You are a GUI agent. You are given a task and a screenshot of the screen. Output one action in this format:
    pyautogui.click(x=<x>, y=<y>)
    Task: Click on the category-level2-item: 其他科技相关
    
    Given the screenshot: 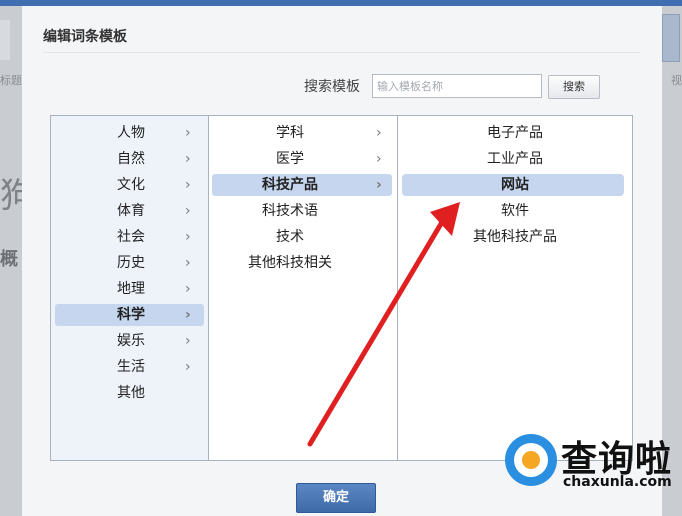 What is the action you would take?
    pyautogui.click(x=303, y=263)
    